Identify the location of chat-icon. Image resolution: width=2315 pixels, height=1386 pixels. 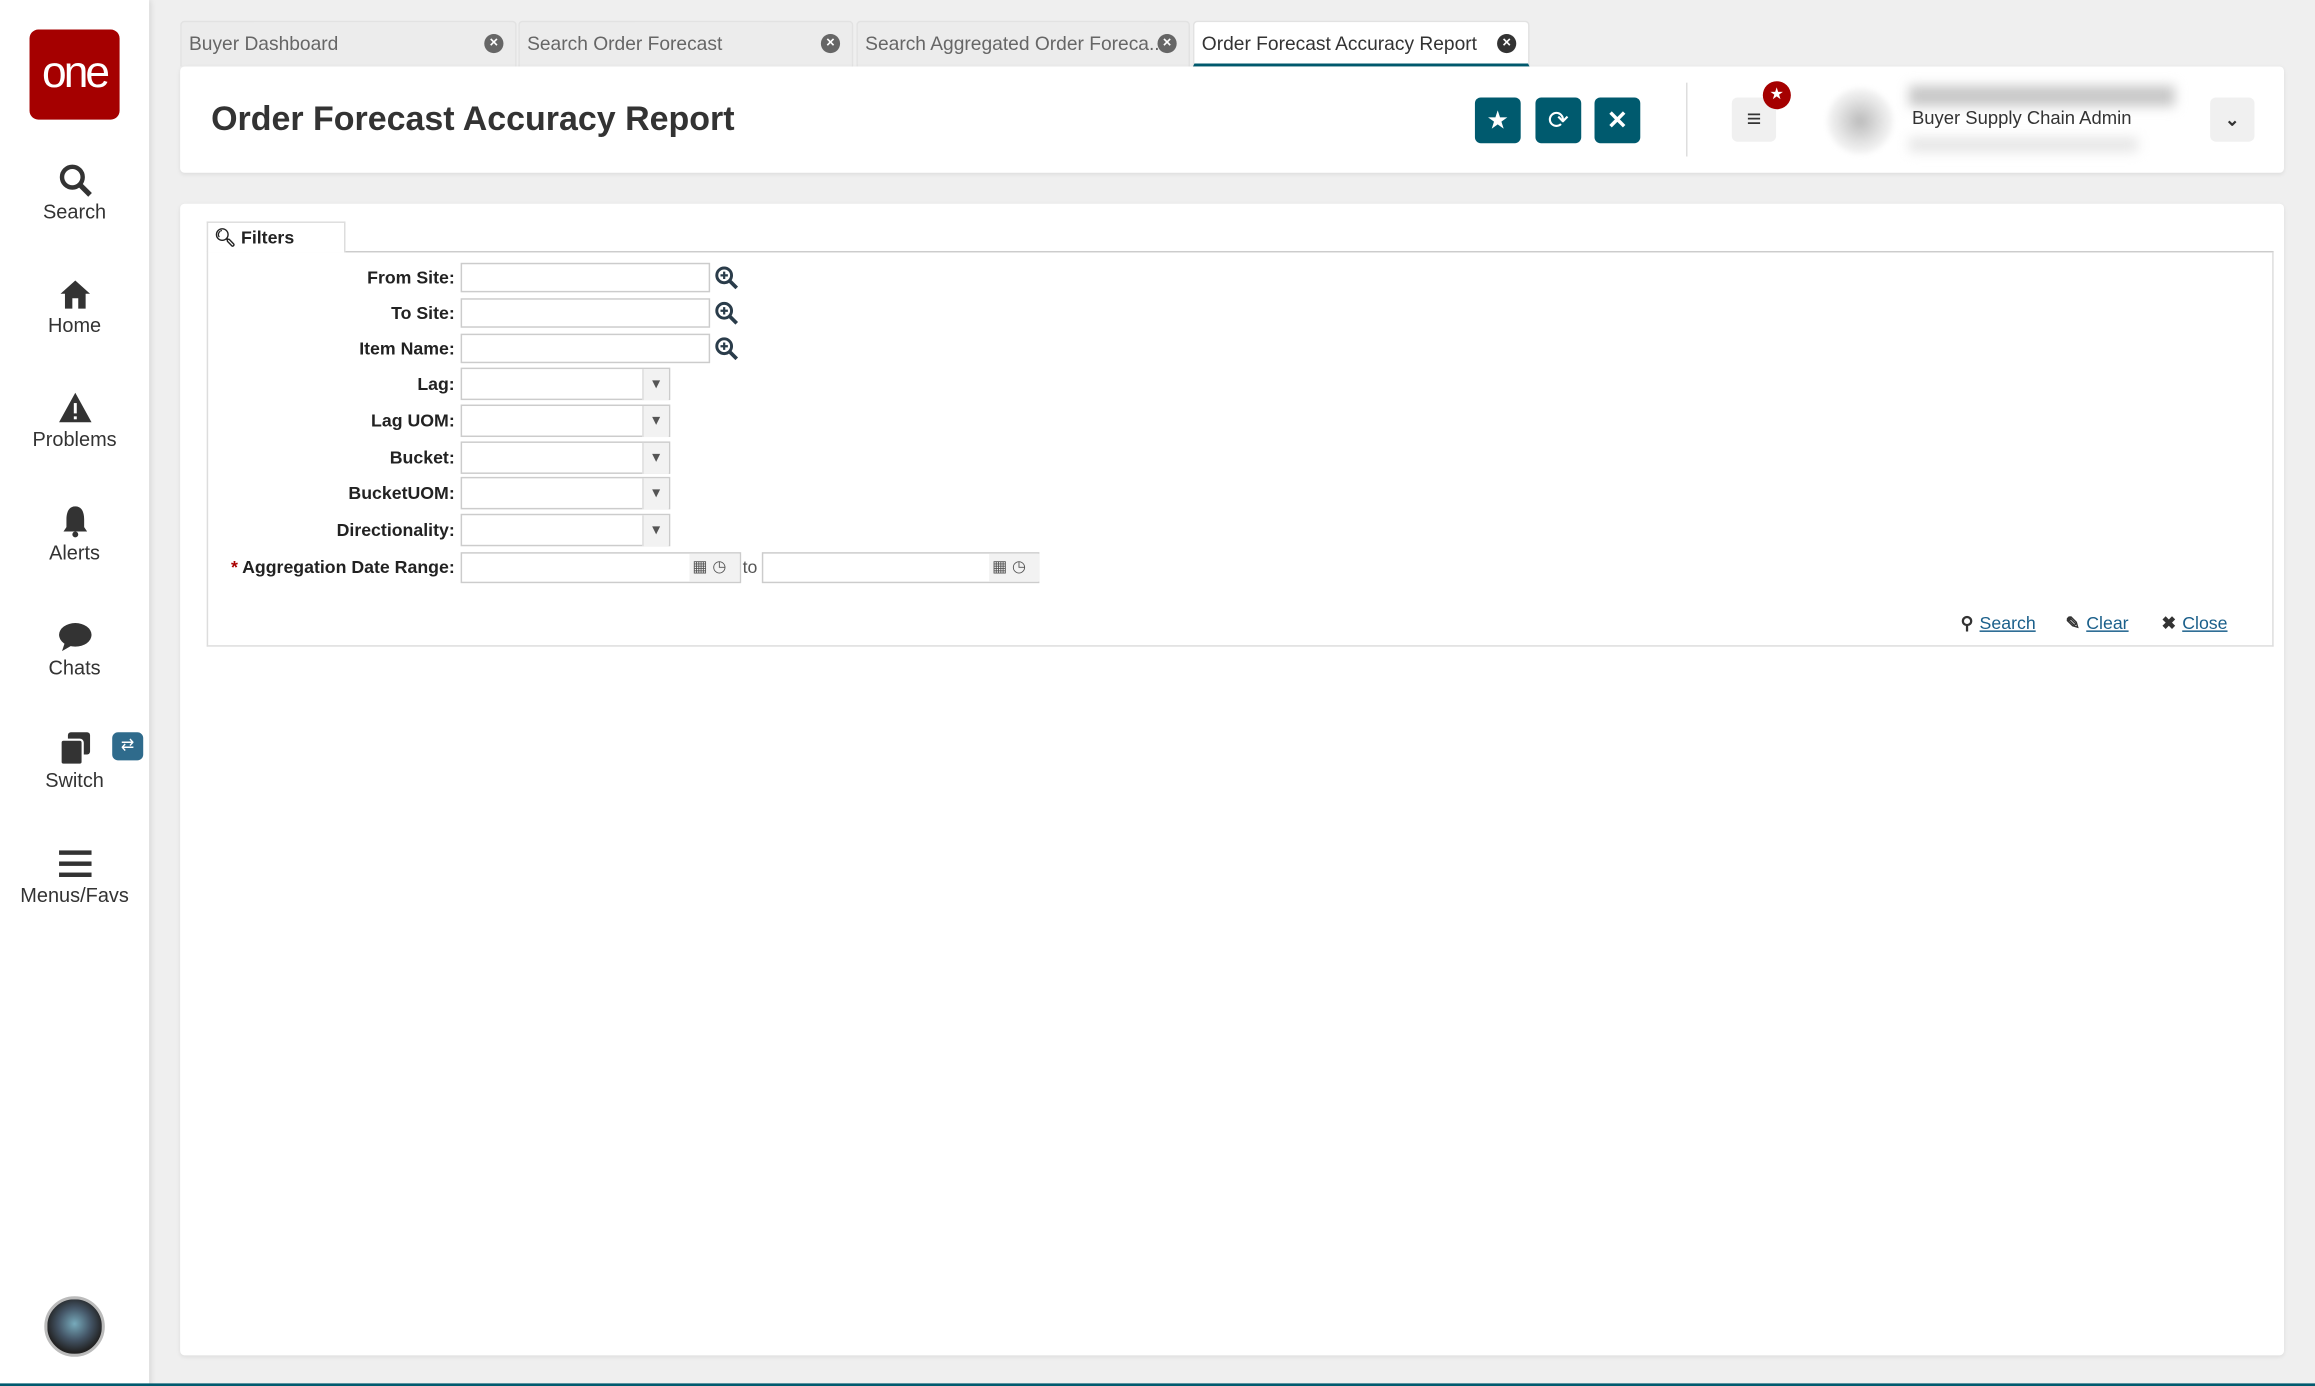
(74, 637).